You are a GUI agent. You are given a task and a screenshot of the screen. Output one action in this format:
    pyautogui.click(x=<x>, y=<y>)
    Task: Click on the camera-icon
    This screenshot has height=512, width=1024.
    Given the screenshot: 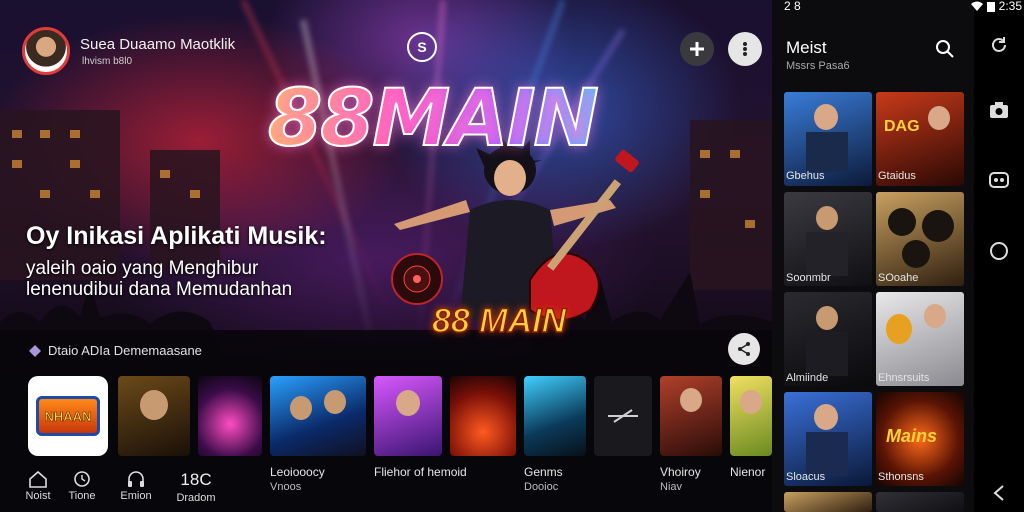 What is the action you would take?
    pyautogui.click(x=999, y=110)
    